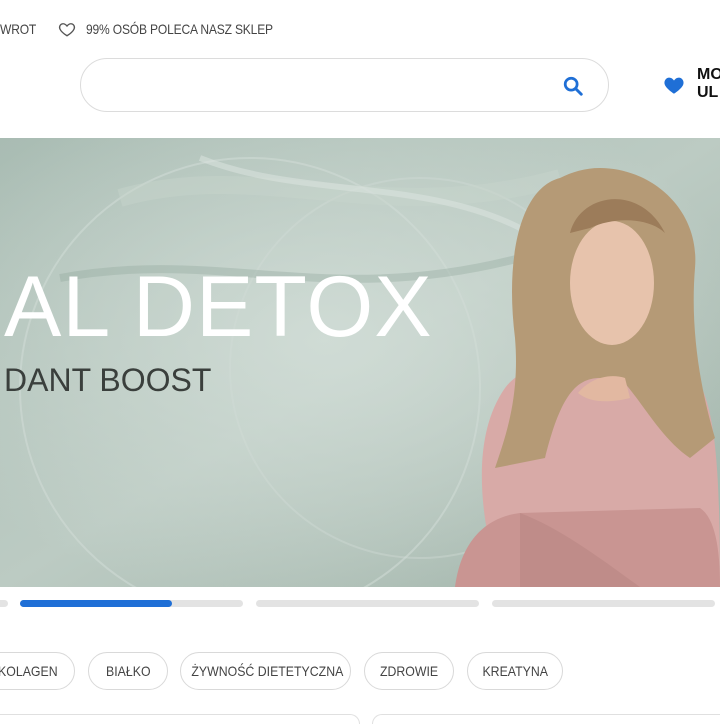  What do you see at coordinates (37, 671) in the screenshot?
I see `category-chip-kolagen: KOLAGEN` at bounding box center [37, 671].